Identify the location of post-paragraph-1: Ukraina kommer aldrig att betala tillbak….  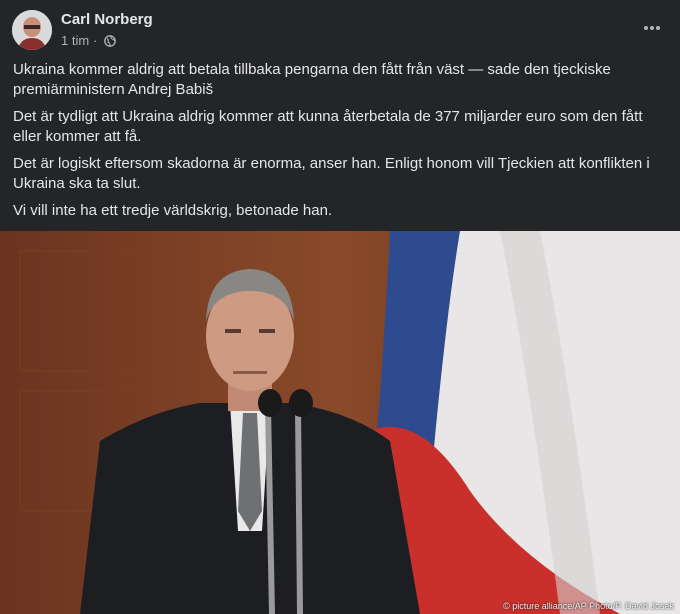
(312, 79).